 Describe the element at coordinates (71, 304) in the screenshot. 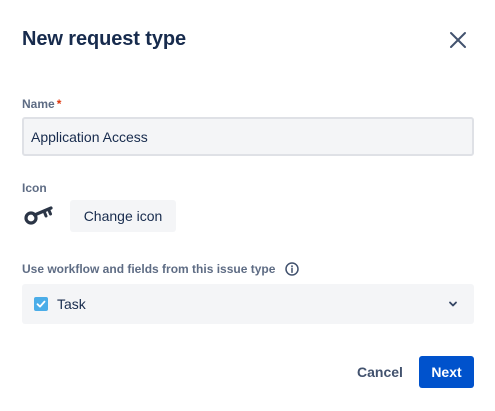

I see `selected-issue-type: Task` at that location.